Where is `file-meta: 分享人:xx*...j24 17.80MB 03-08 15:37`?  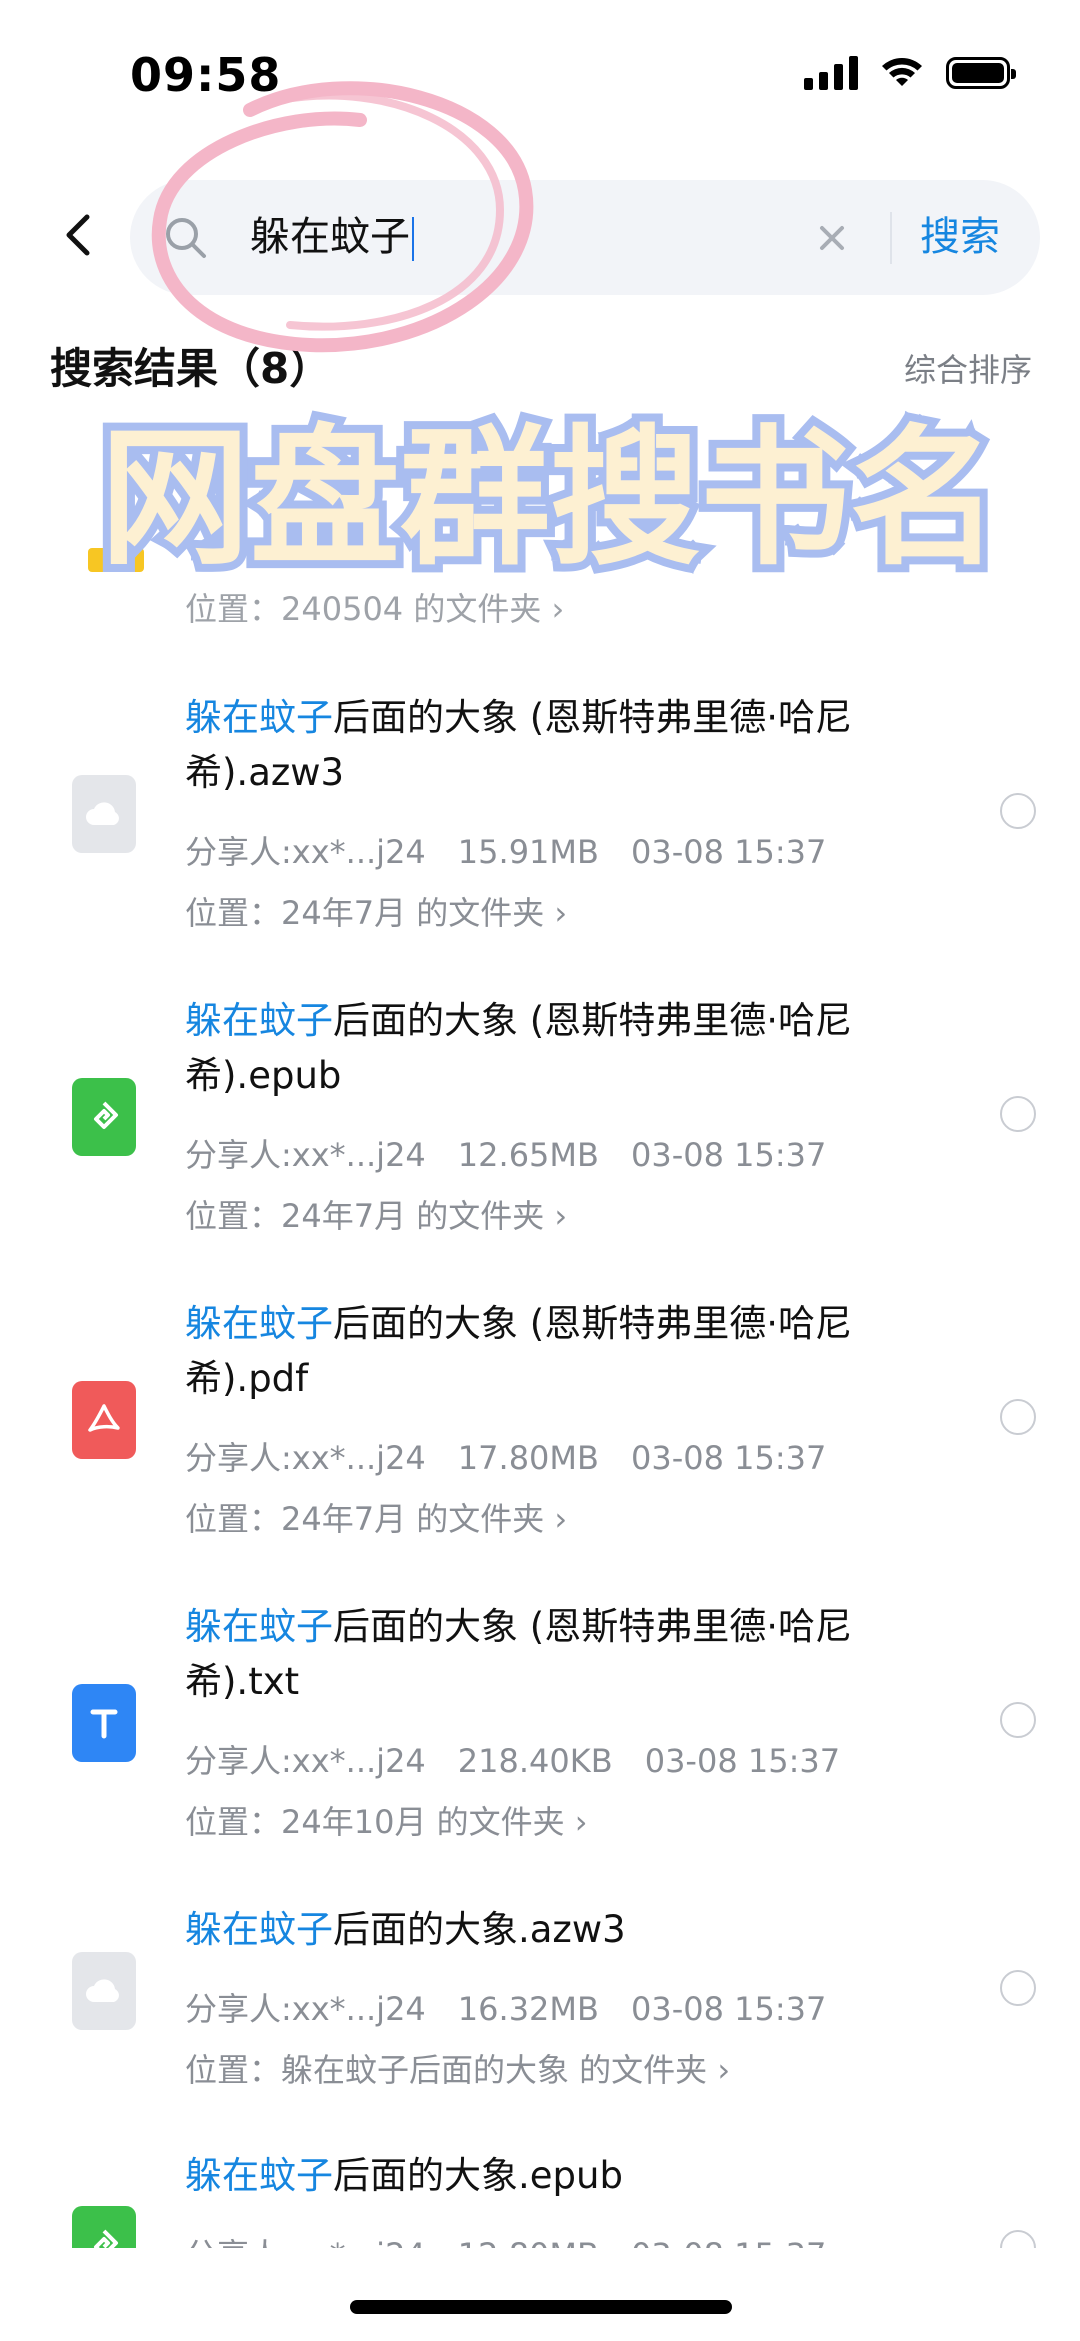 file-meta: 分享人:xx*...j24 17.80MB 03-08 15:37 is located at coordinates (505, 1456).